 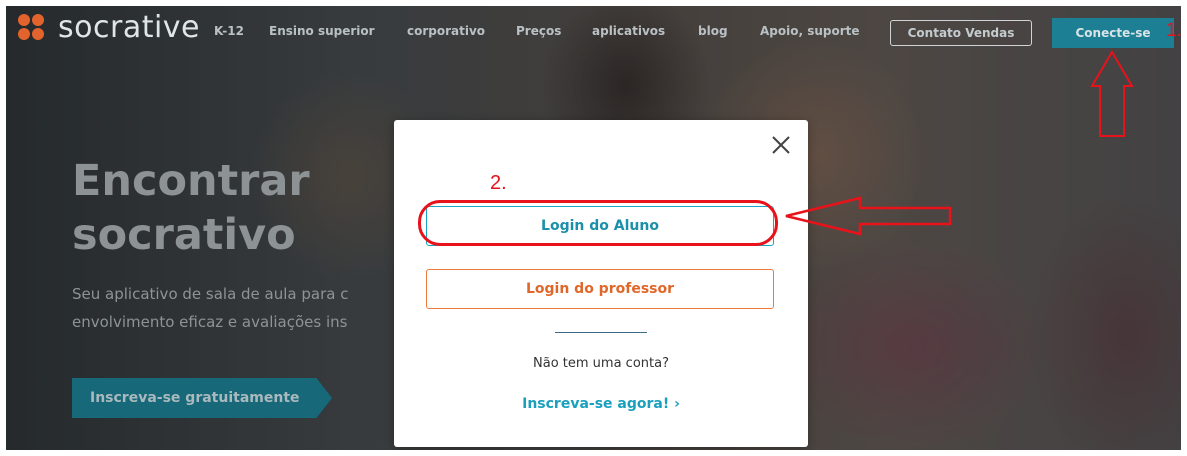 I want to click on annotation-step-1: 1., so click(x=1173, y=30).